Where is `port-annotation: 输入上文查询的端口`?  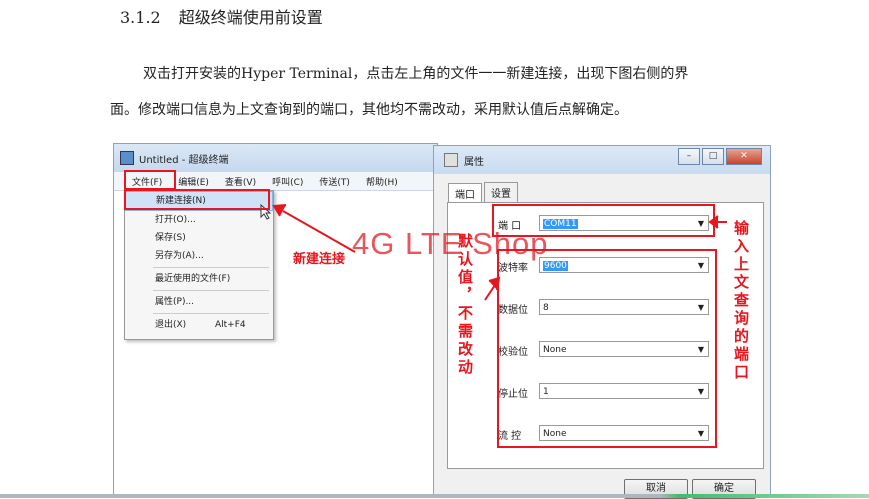
port-annotation: 输入上文查询的端口 is located at coordinates (741, 301).